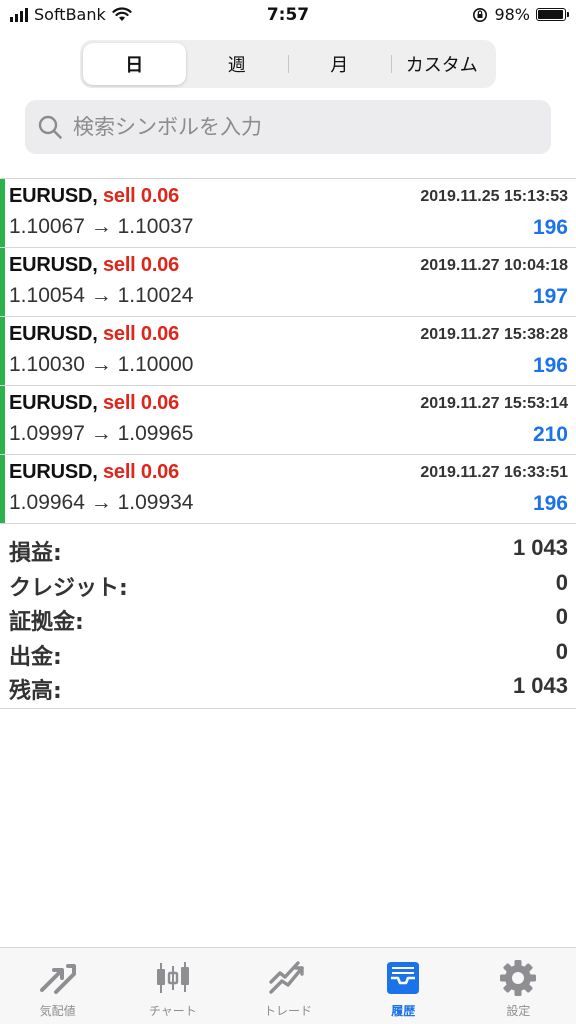 The width and height of the screenshot is (576, 1024). Describe the element at coordinates (237, 64) in the screenshot. I see `tab-week: 週` at that location.